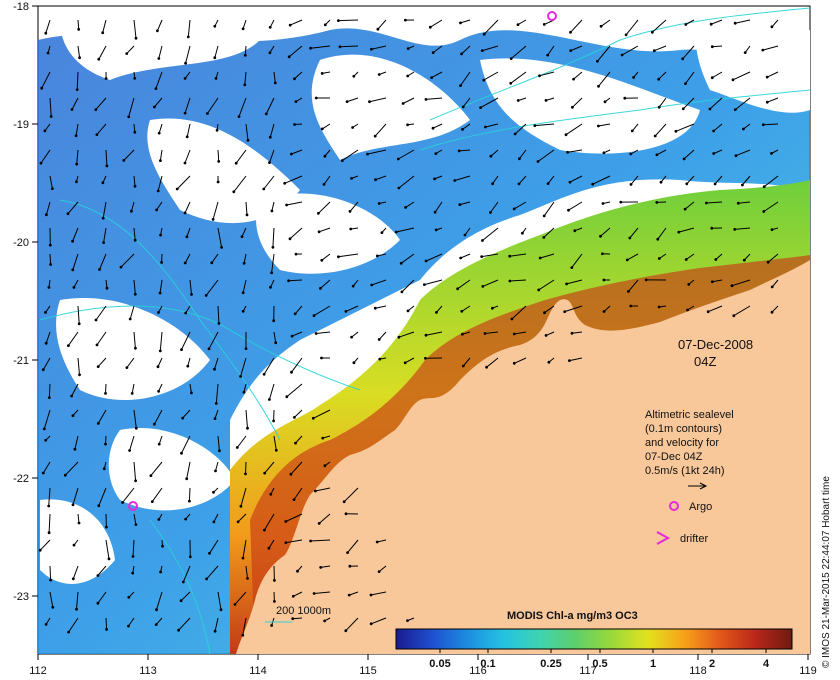 This screenshot has height=680, width=840. I want to click on x-axis: 112 113 114 115 116 117 118 119, so click(423, 665).